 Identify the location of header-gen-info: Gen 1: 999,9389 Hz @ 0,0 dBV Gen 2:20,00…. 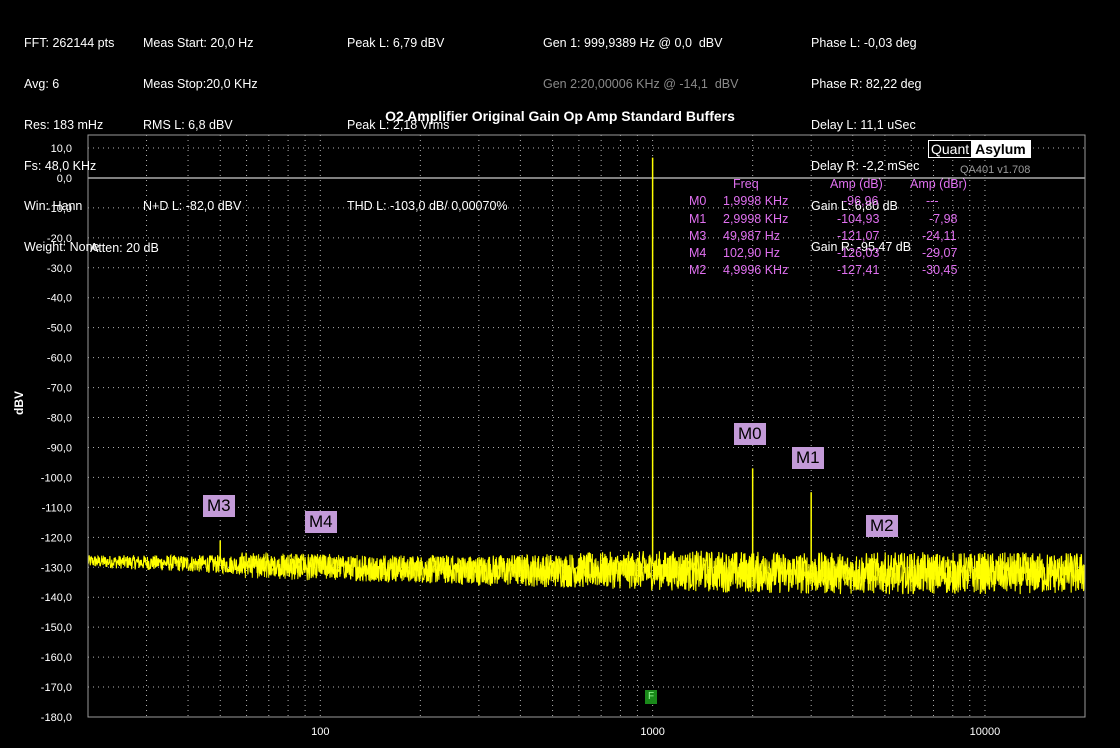
(640, 57).